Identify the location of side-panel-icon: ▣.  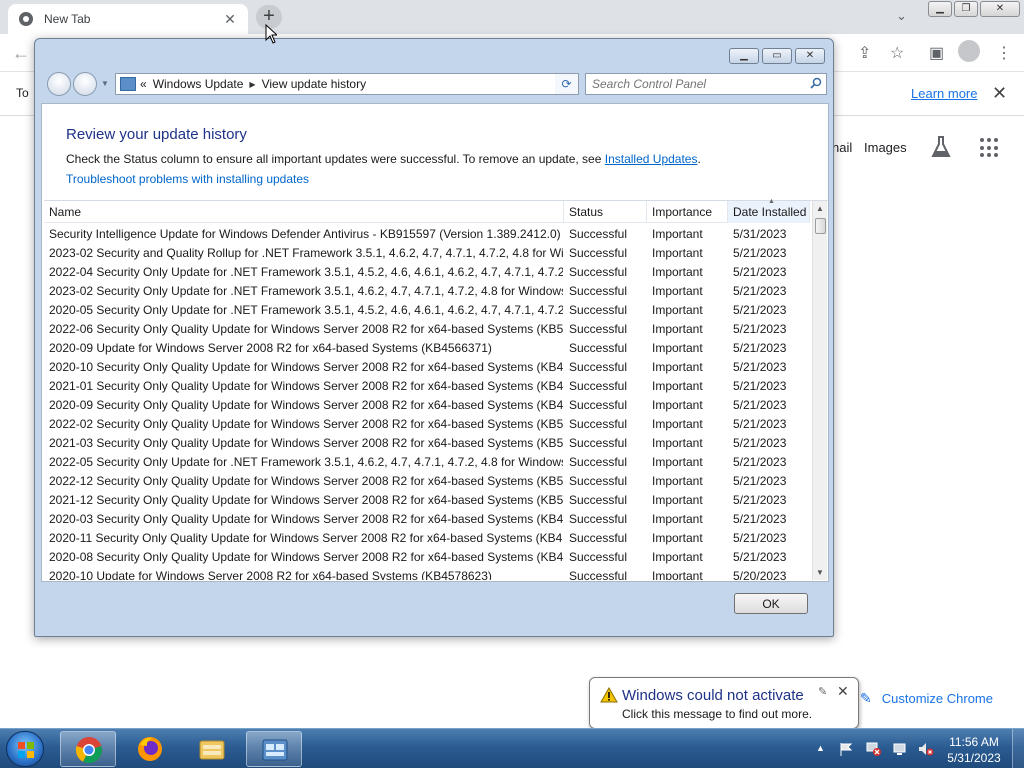
(936, 53).